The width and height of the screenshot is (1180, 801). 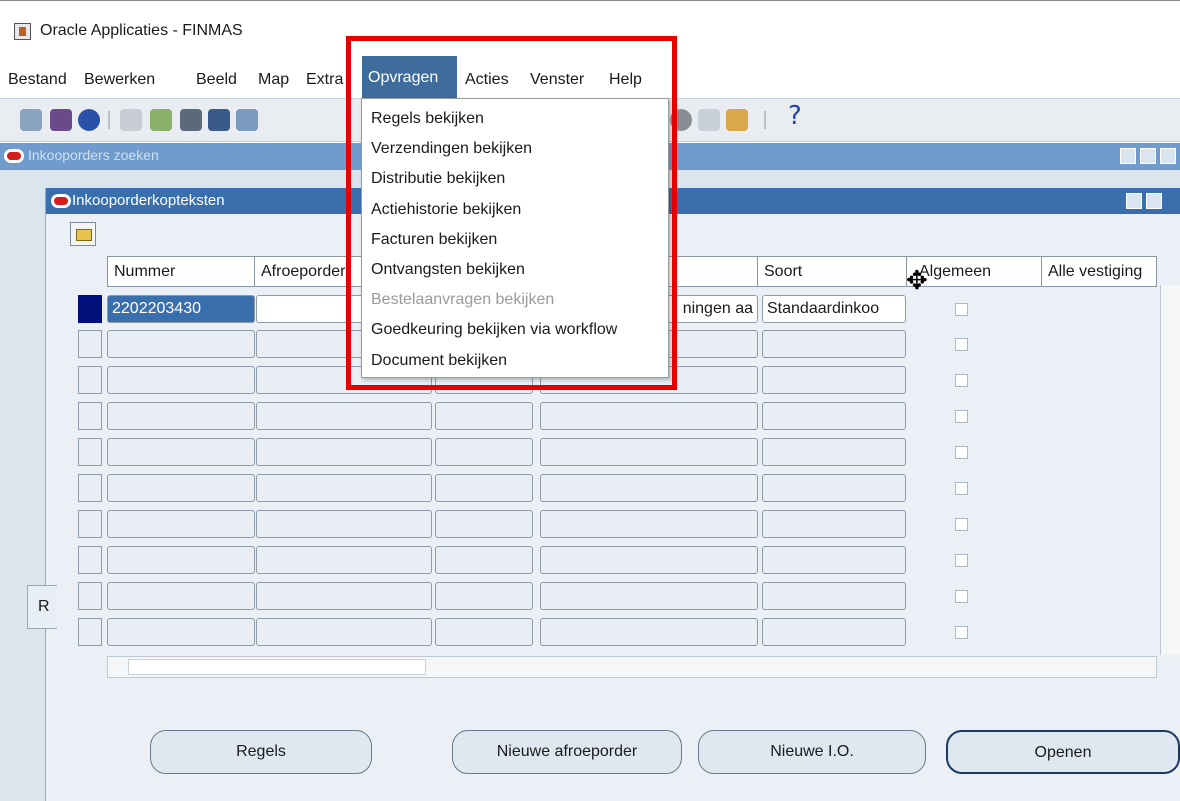 What do you see at coordinates (834, 309) in the screenshot?
I see `soort-field: Standaardinkoo` at bounding box center [834, 309].